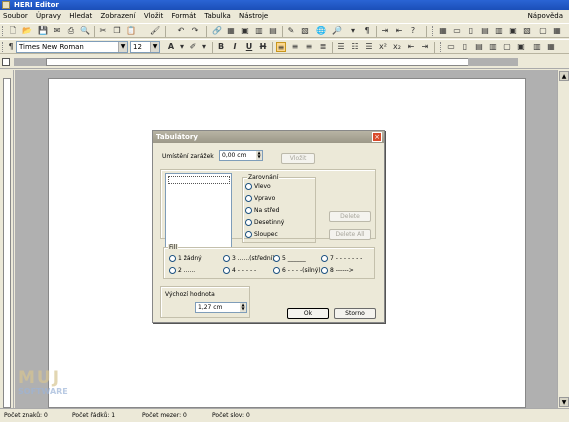  I want to click on tab-position-spinner: 0,00 cm ▲ ▼, so click(241, 155).